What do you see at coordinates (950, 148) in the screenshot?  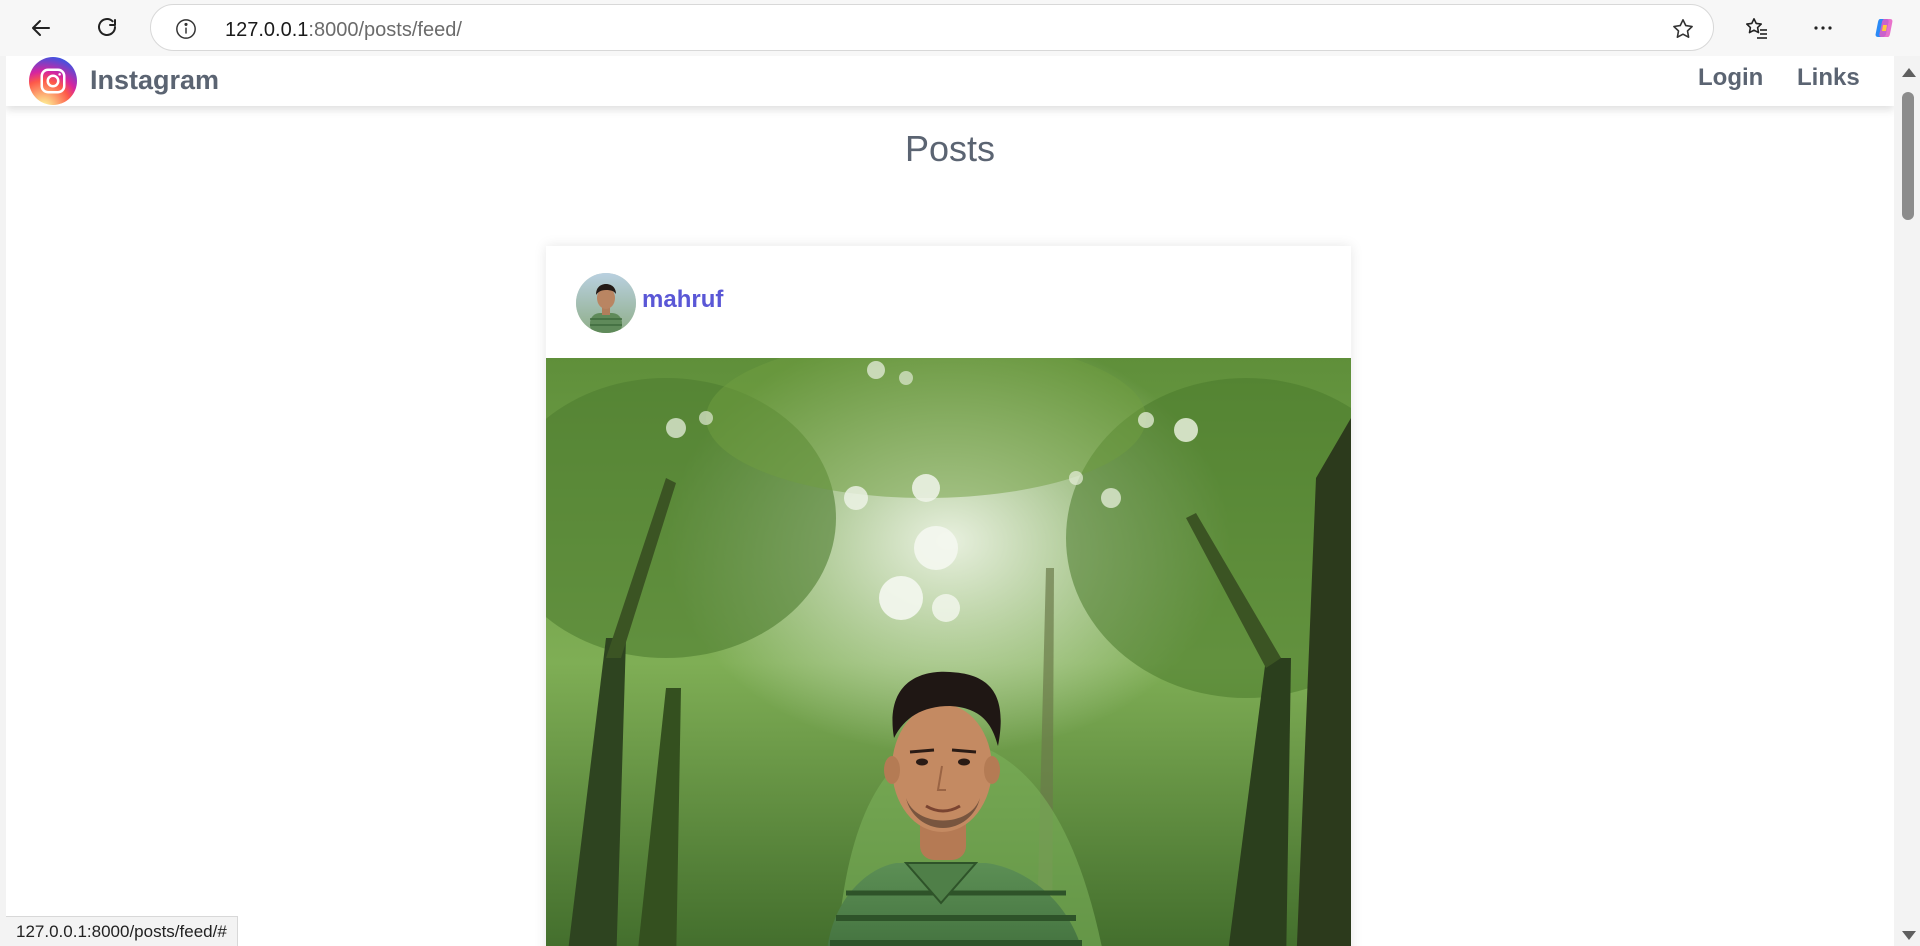 I see `page-title: Posts` at bounding box center [950, 148].